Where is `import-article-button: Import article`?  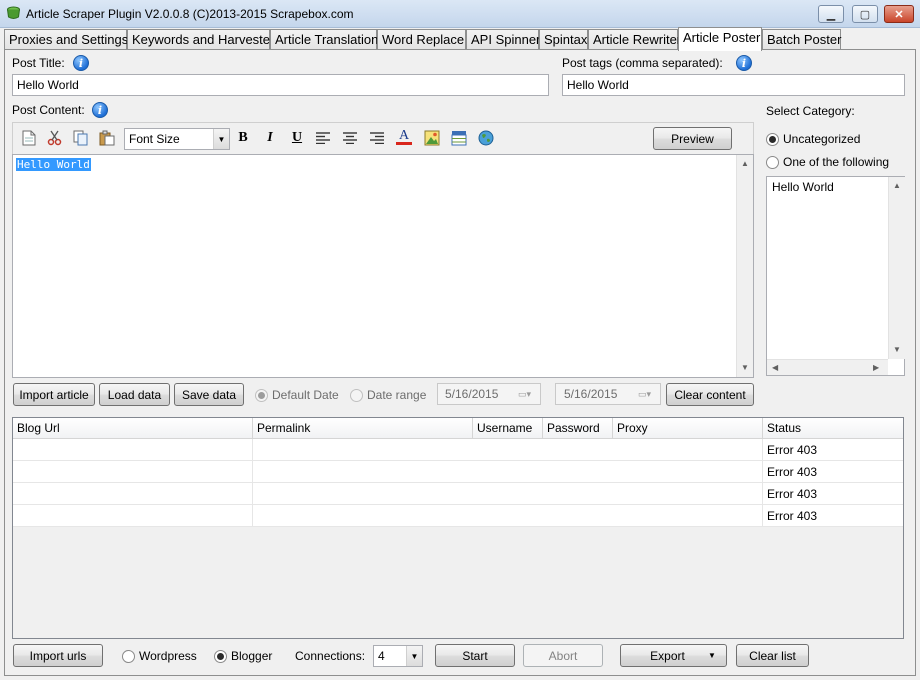
import-article-button: Import article is located at coordinates (54, 394).